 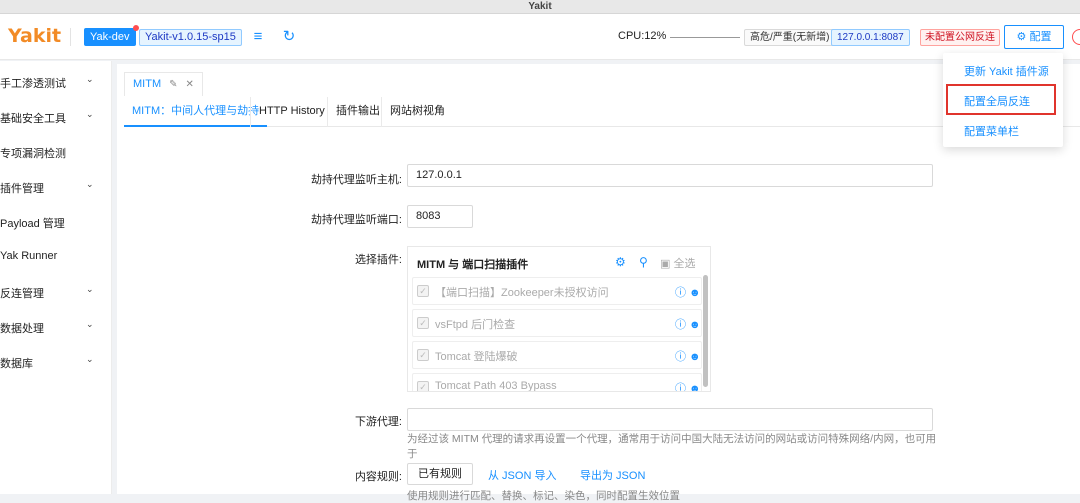 I want to click on port-label: 劫持代理监听端口:, so click(x=356, y=220).